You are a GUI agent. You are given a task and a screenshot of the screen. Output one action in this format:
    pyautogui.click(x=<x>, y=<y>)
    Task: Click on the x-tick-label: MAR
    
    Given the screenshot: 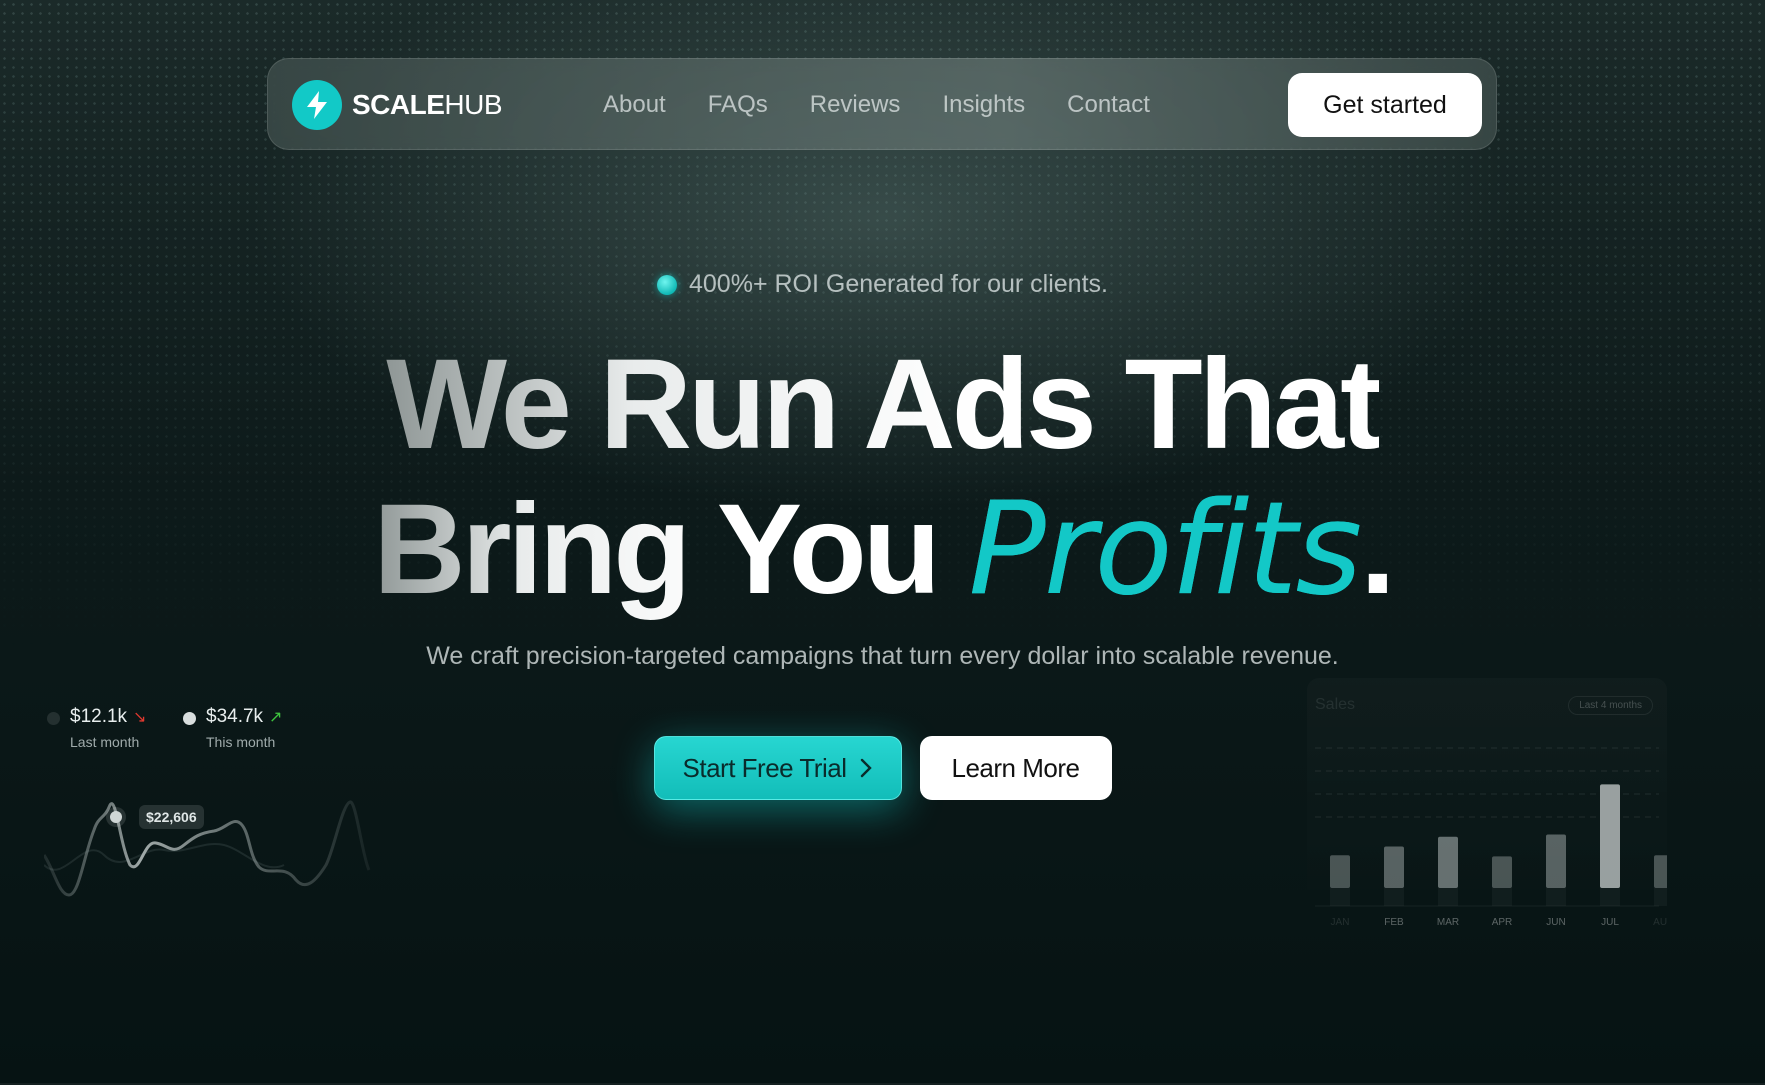 What is the action you would take?
    pyautogui.click(x=1448, y=922)
    